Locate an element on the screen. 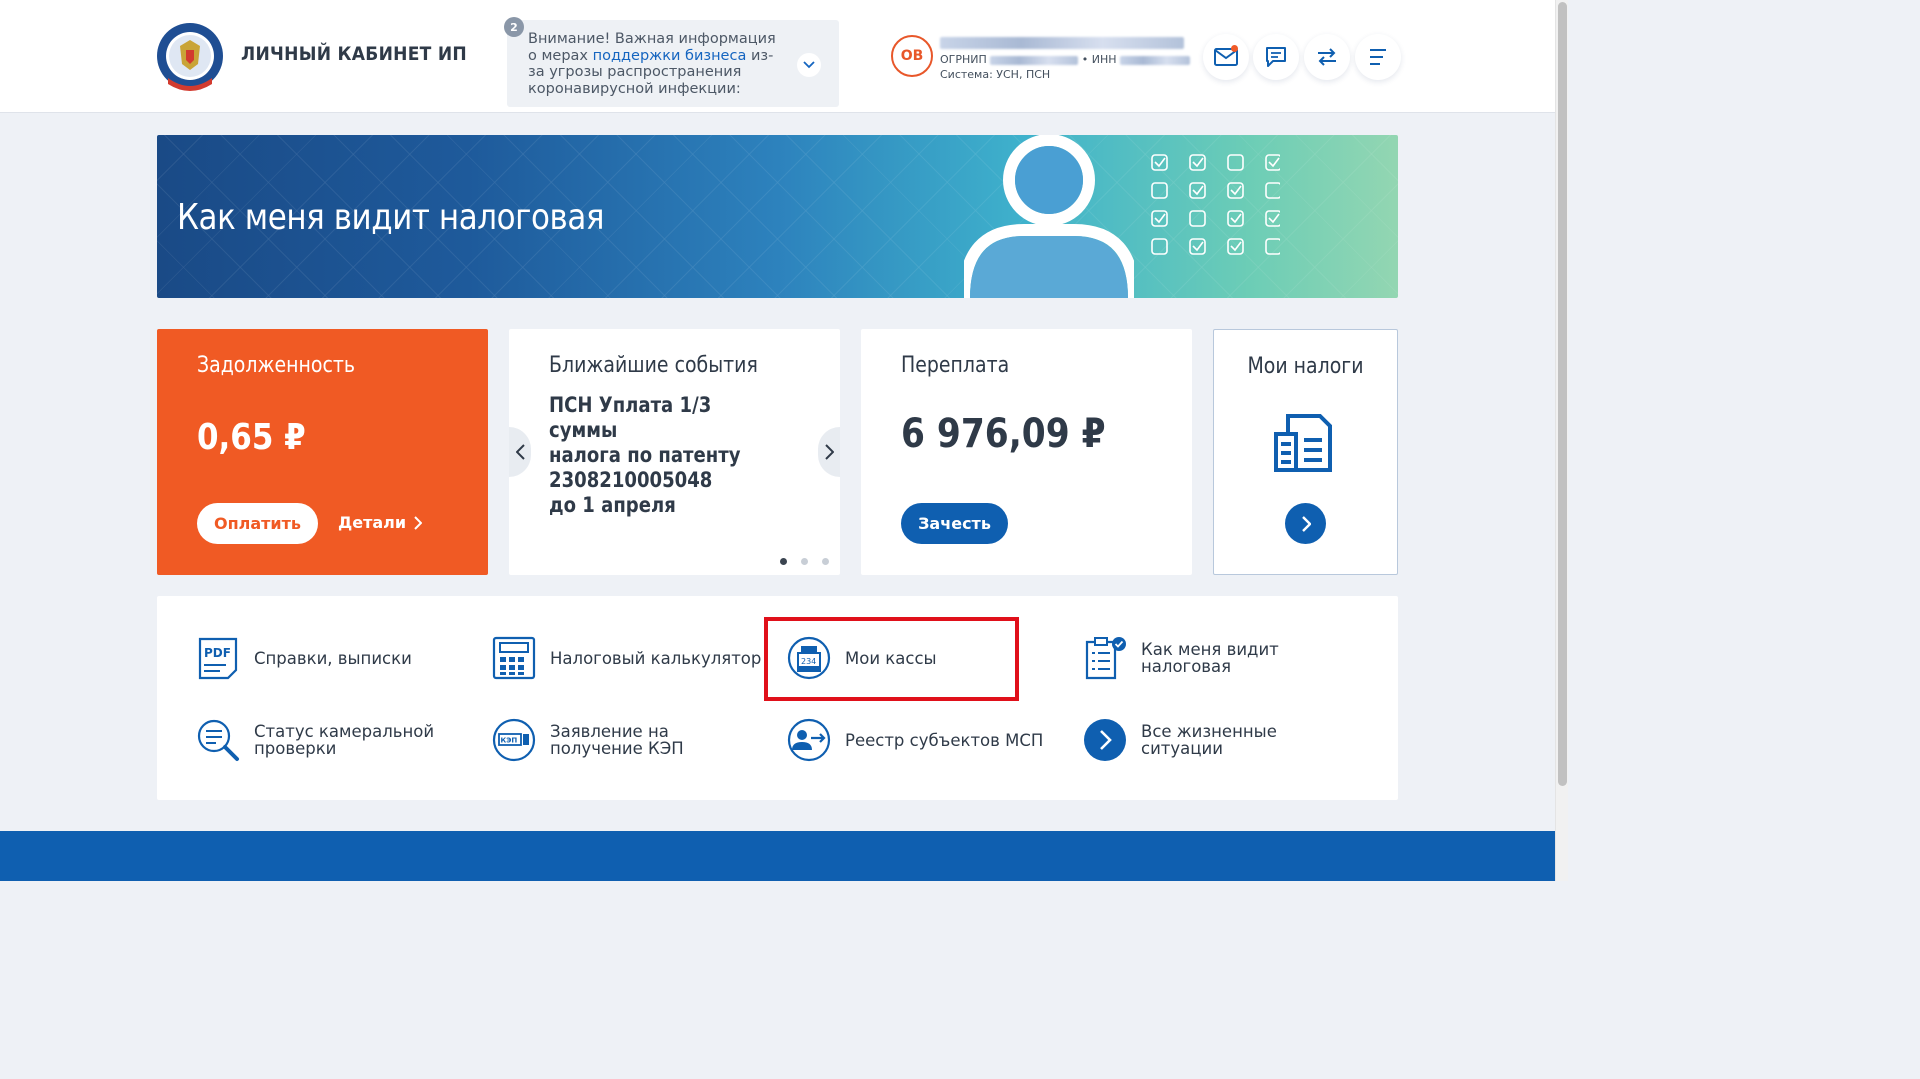 Image resolution: width=1920 pixels, height=1079 pixels. tax-system-text: Система: УСН, ПСН is located at coordinates (995, 74).